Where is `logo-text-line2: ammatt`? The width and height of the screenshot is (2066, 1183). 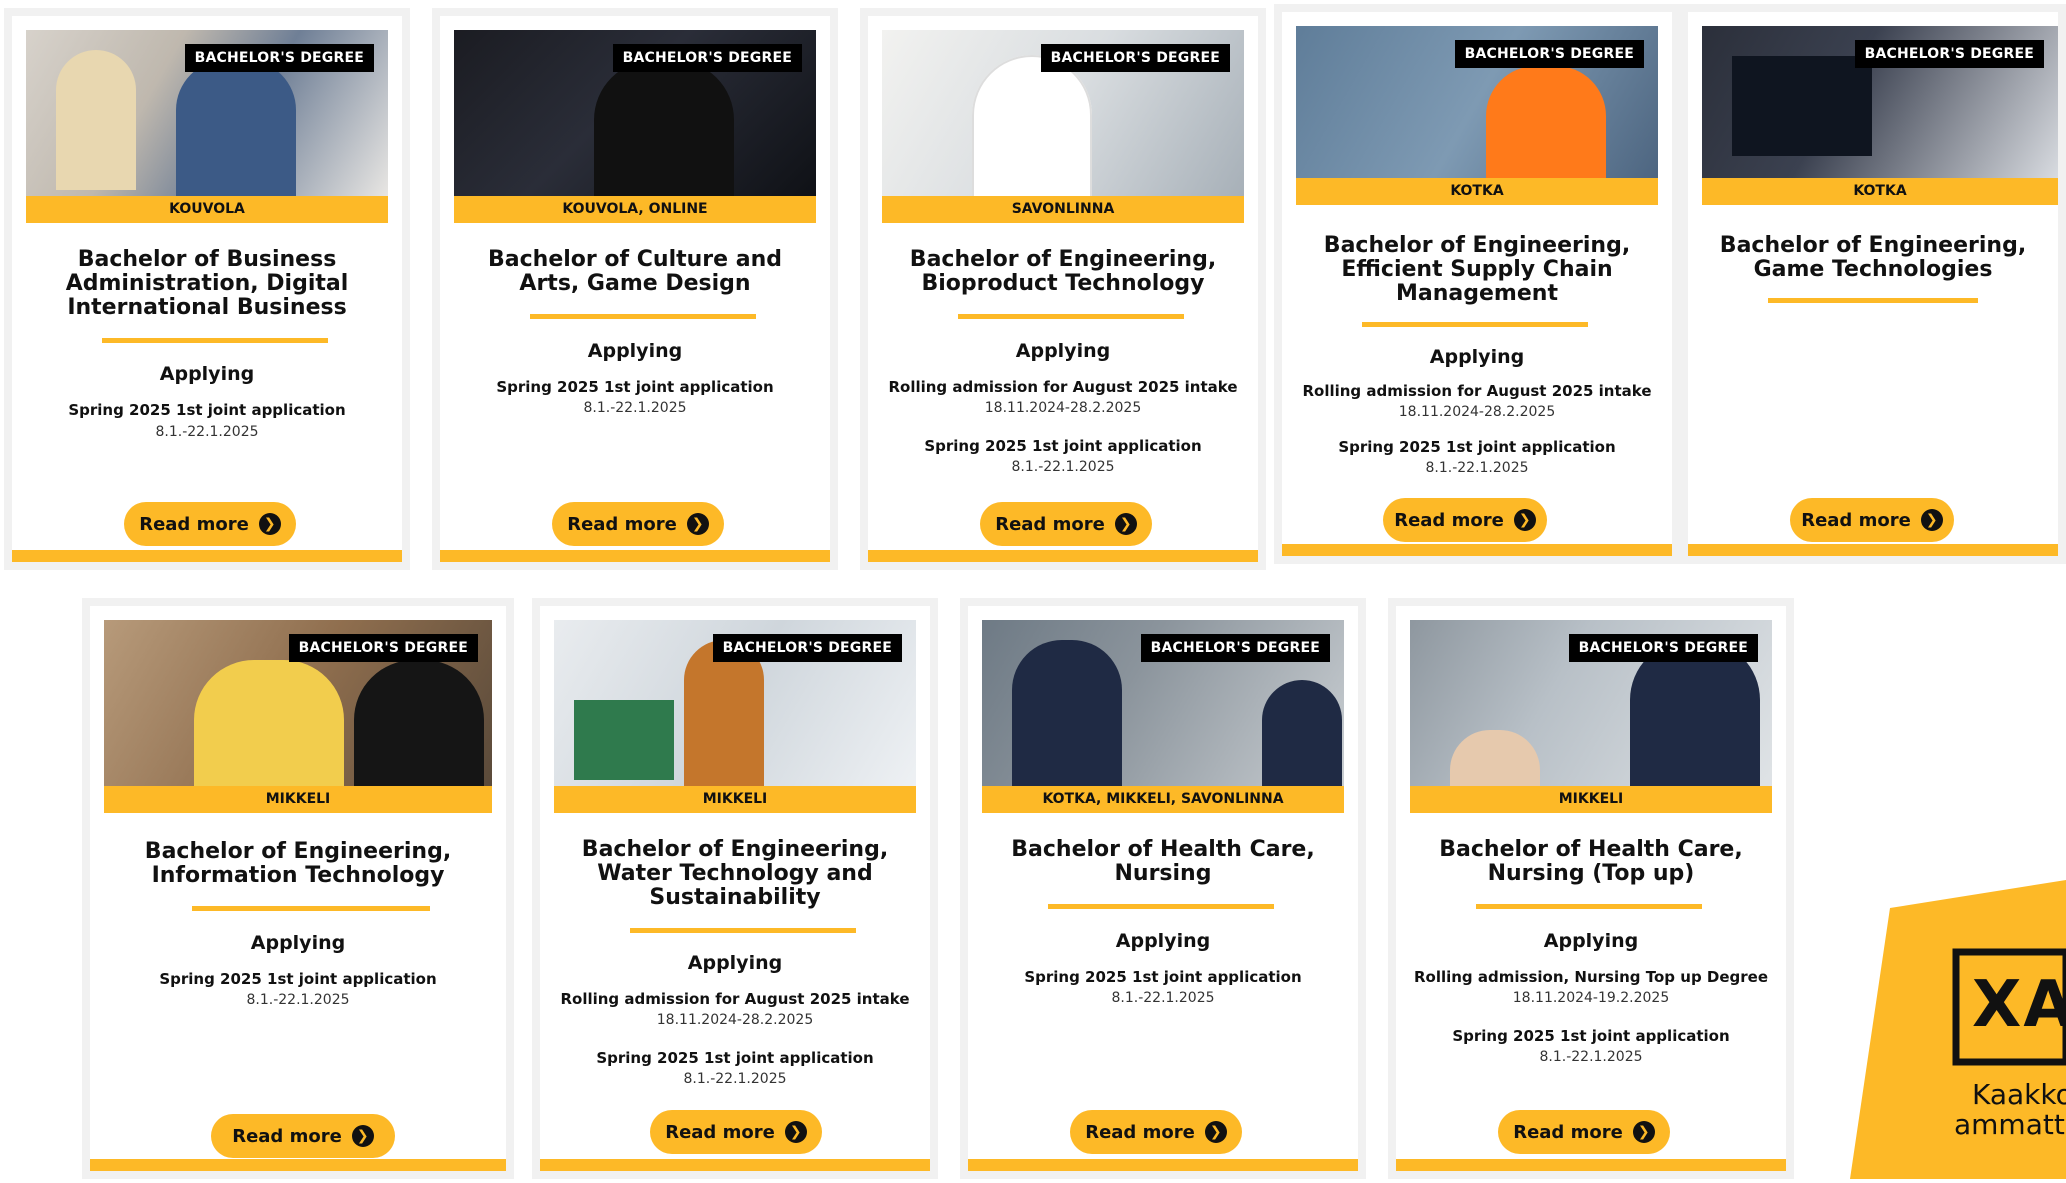
logo-text-line2: ammatt is located at coordinates (2009, 1124).